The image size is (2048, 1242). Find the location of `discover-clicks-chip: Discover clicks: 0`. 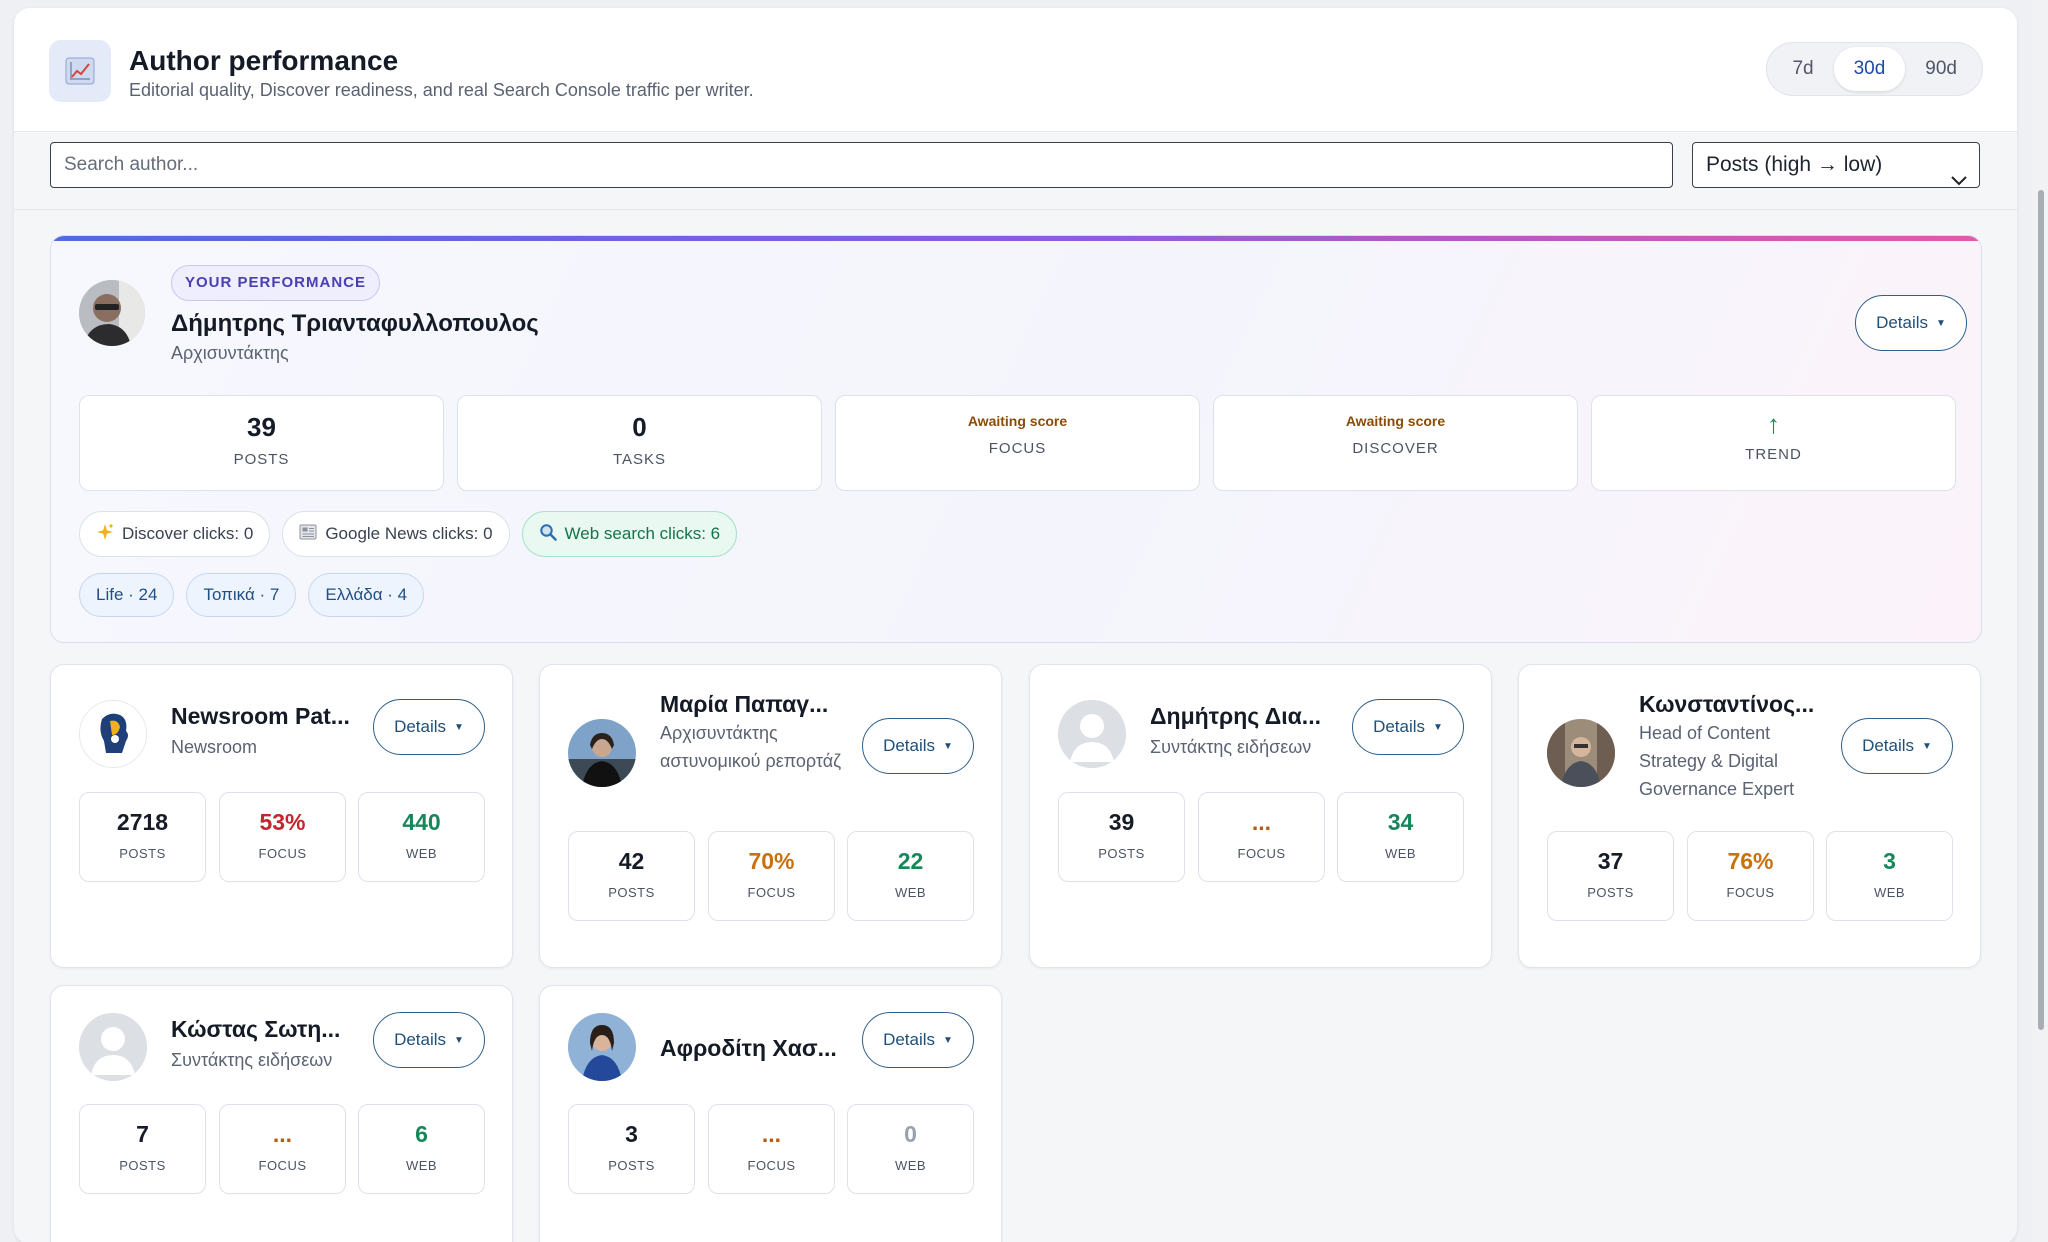

discover-clicks-chip: Discover clicks: 0 is located at coordinates (175, 534).